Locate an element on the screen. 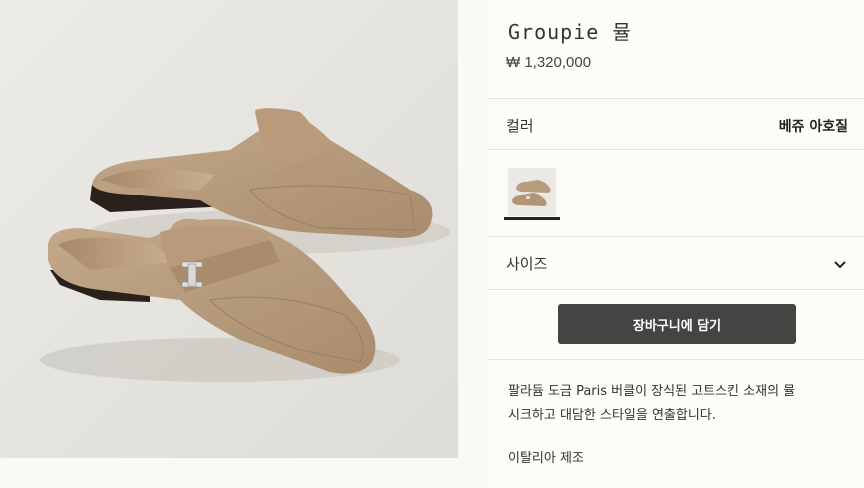 Image resolution: width=864 pixels, height=488 pixels. description-line: 시크하고 대담한 스타일을 연출합니다. is located at coordinates (612, 415).